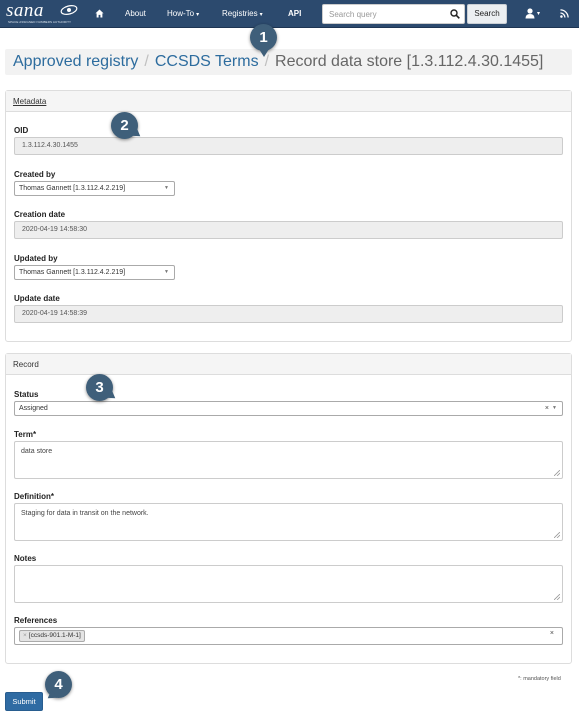 The width and height of the screenshot is (579, 720). Describe the element at coordinates (99, 387) in the screenshot. I see `callout-marker-3: 3` at that location.